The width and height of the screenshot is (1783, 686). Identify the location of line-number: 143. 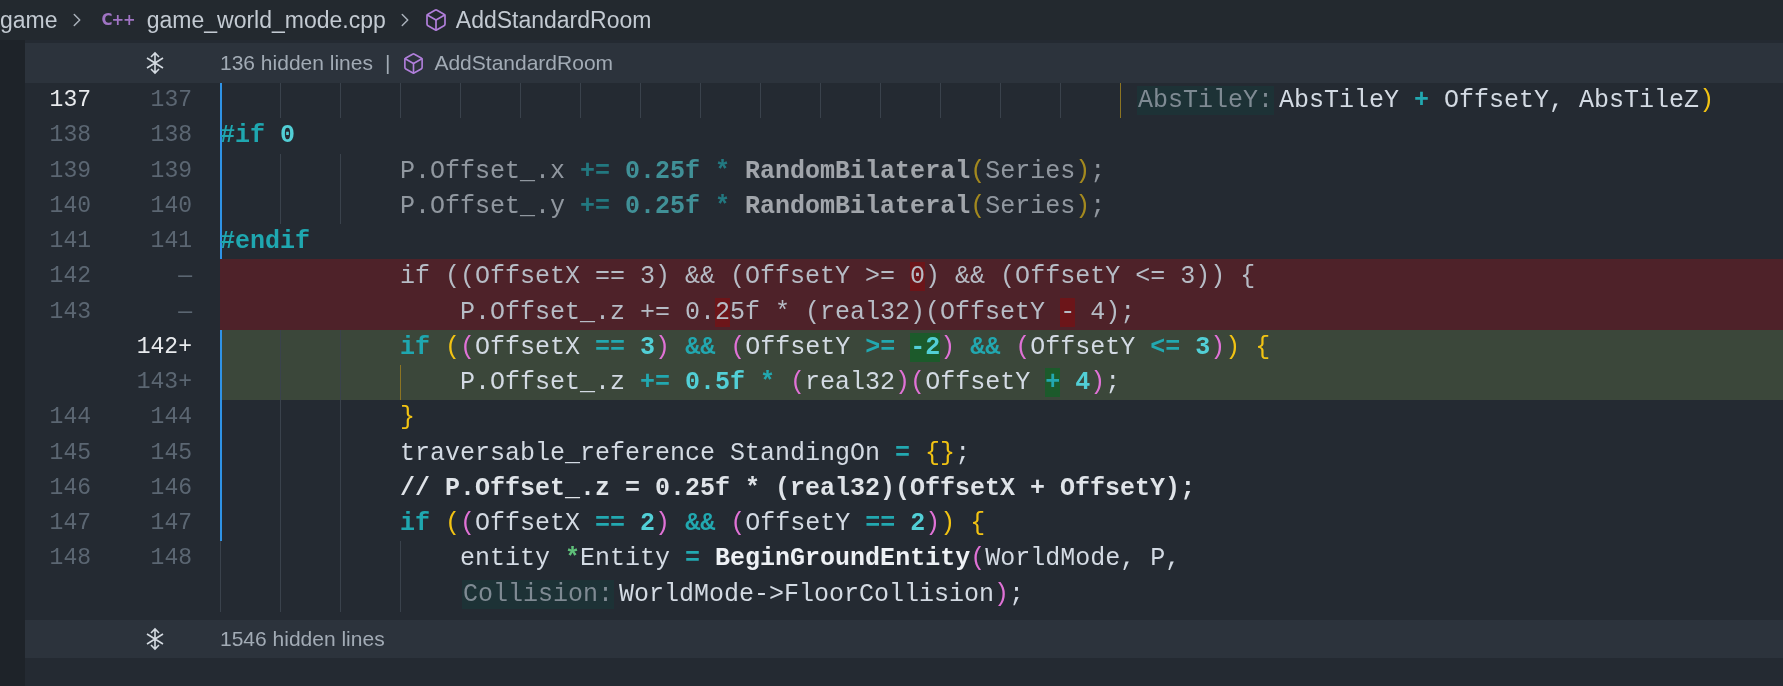
(70, 311).